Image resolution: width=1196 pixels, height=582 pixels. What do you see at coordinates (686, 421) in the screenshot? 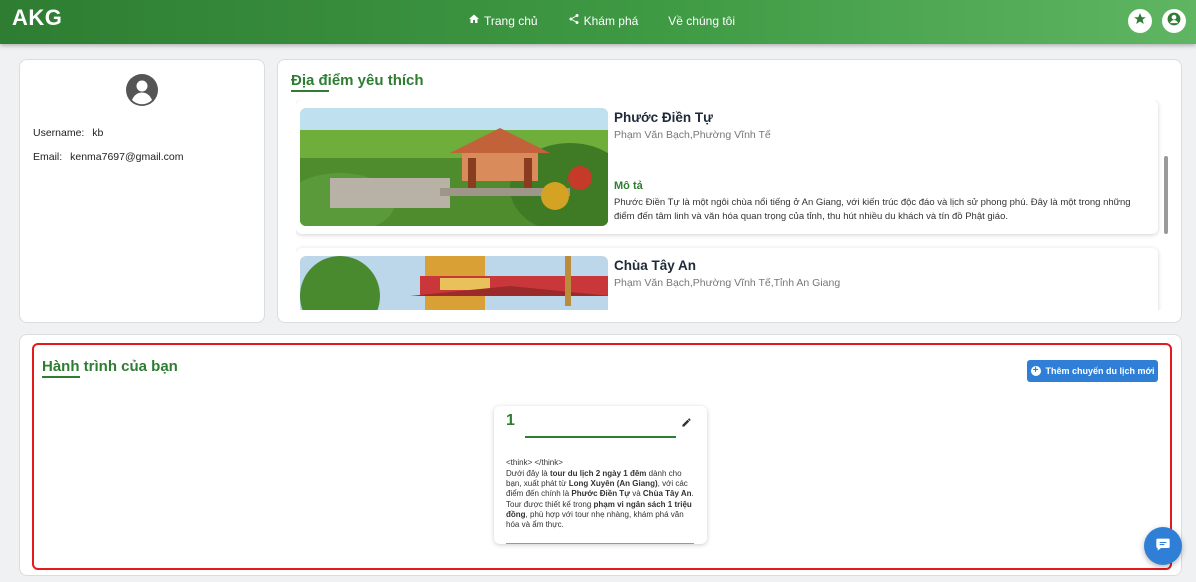
I see `edit-icon` at bounding box center [686, 421].